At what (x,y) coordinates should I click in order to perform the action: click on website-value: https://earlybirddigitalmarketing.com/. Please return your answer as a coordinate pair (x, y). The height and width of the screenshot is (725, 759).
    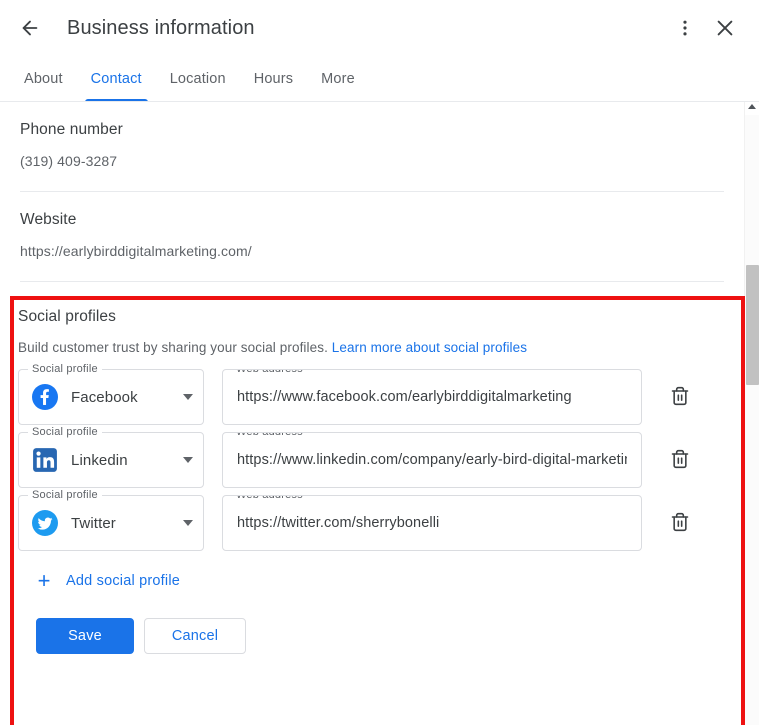
    Looking at the image, I should click on (136, 251).